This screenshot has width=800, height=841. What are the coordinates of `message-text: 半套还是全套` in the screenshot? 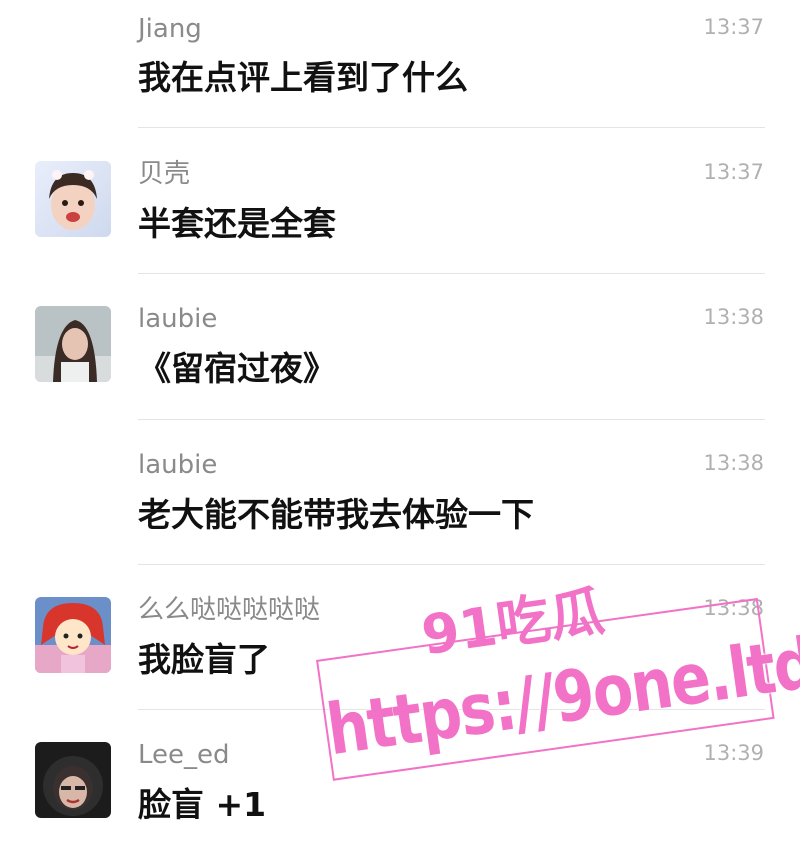 It's located at (237, 223).